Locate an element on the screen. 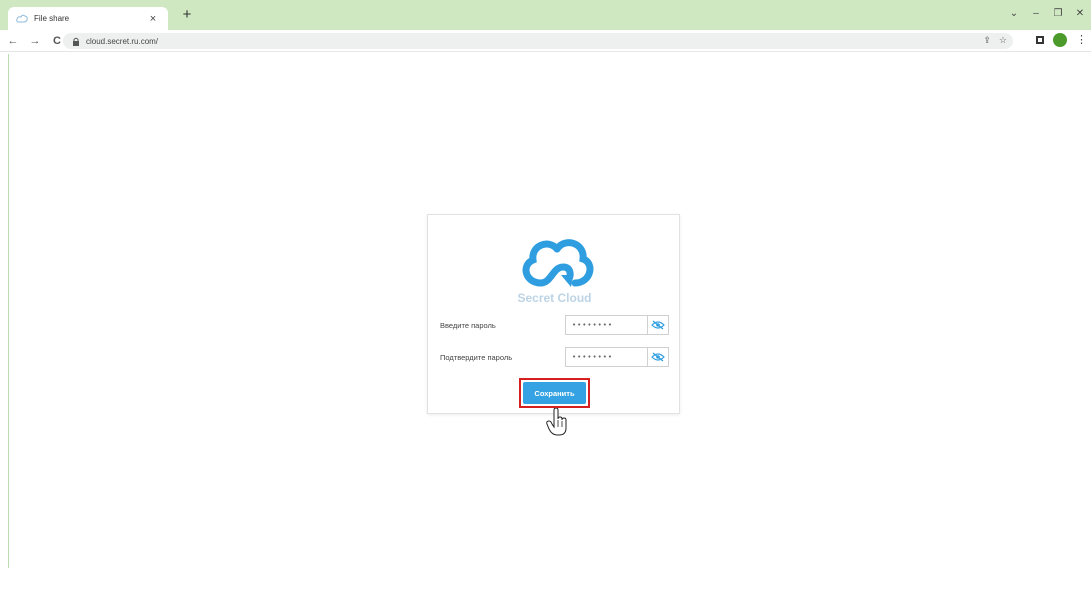 This screenshot has height=597, width=1091. password-row: Введите пароль is located at coordinates (554, 325).